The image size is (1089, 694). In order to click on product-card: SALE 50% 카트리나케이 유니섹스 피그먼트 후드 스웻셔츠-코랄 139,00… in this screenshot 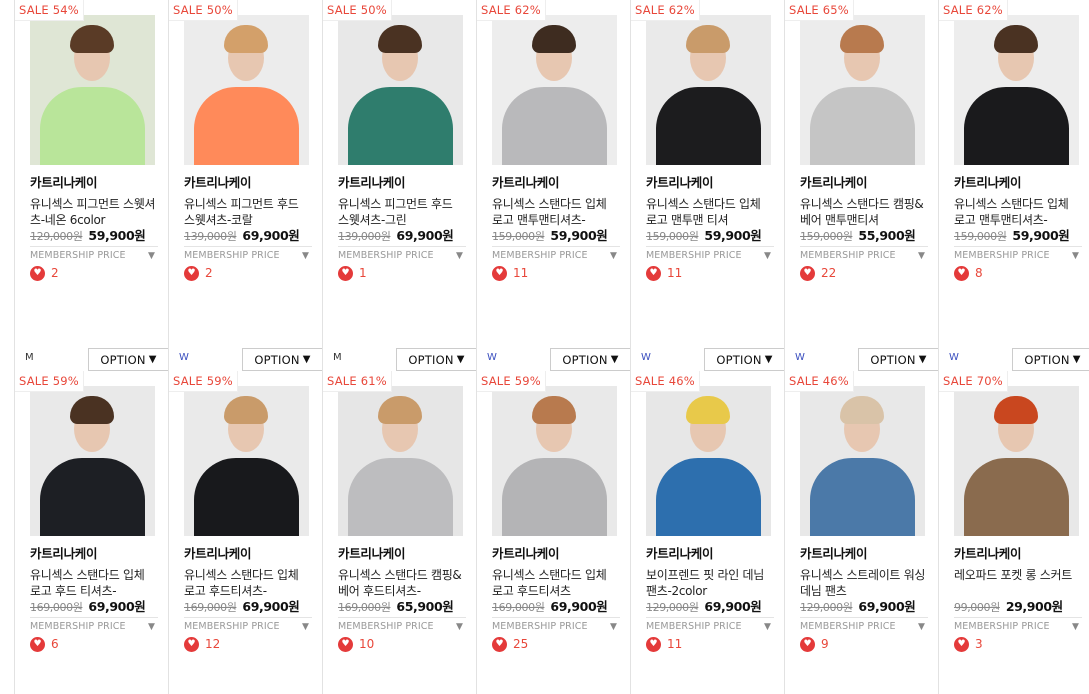, I will do `click(245, 185)`.